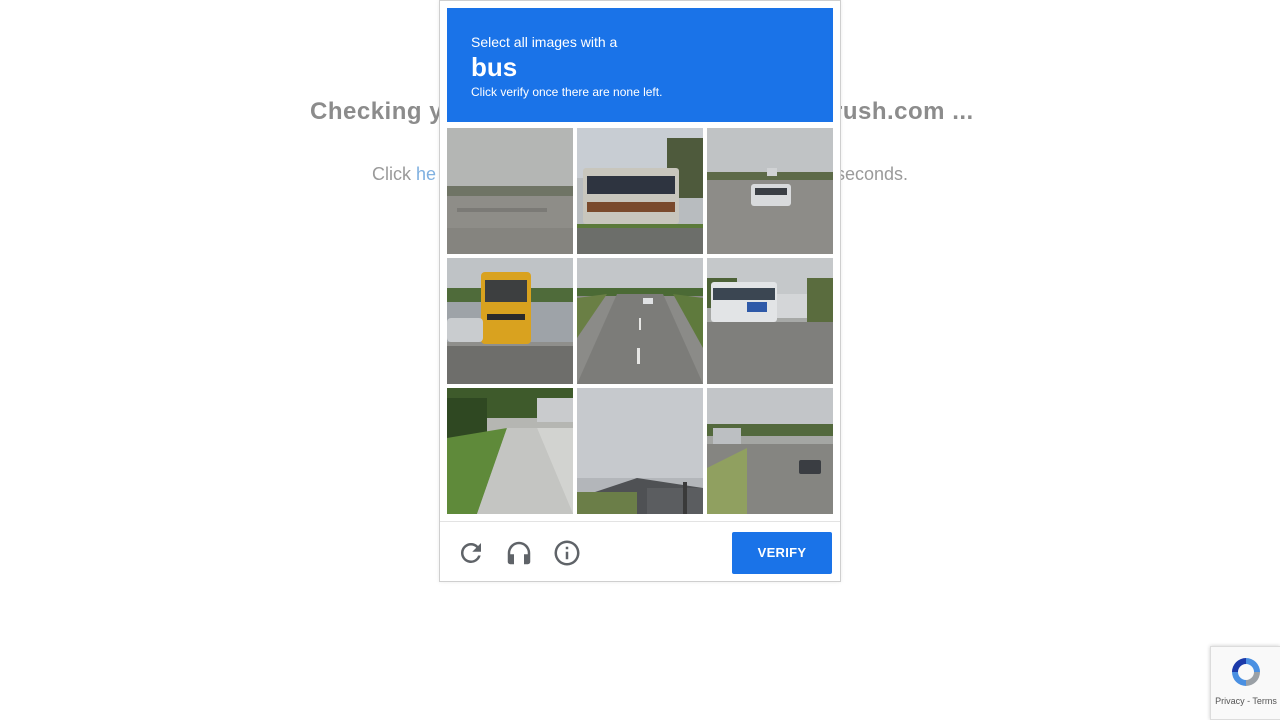 The width and height of the screenshot is (1280, 720). What do you see at coordinates (1245, 701) in the screenshot?
I see `badge-links: Privacy - Terms` at bounding box center [1245, 701].